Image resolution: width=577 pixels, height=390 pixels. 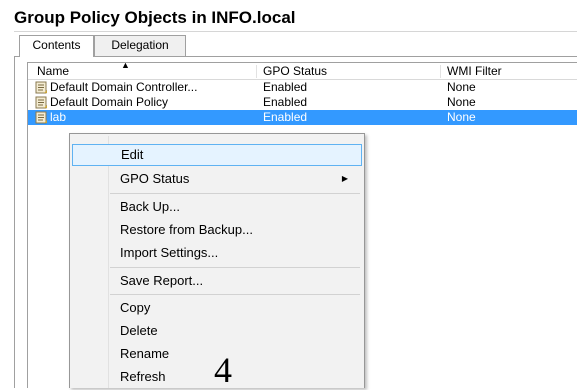 I want to click on tab-contents: Contents, so click(x=56, y=46).